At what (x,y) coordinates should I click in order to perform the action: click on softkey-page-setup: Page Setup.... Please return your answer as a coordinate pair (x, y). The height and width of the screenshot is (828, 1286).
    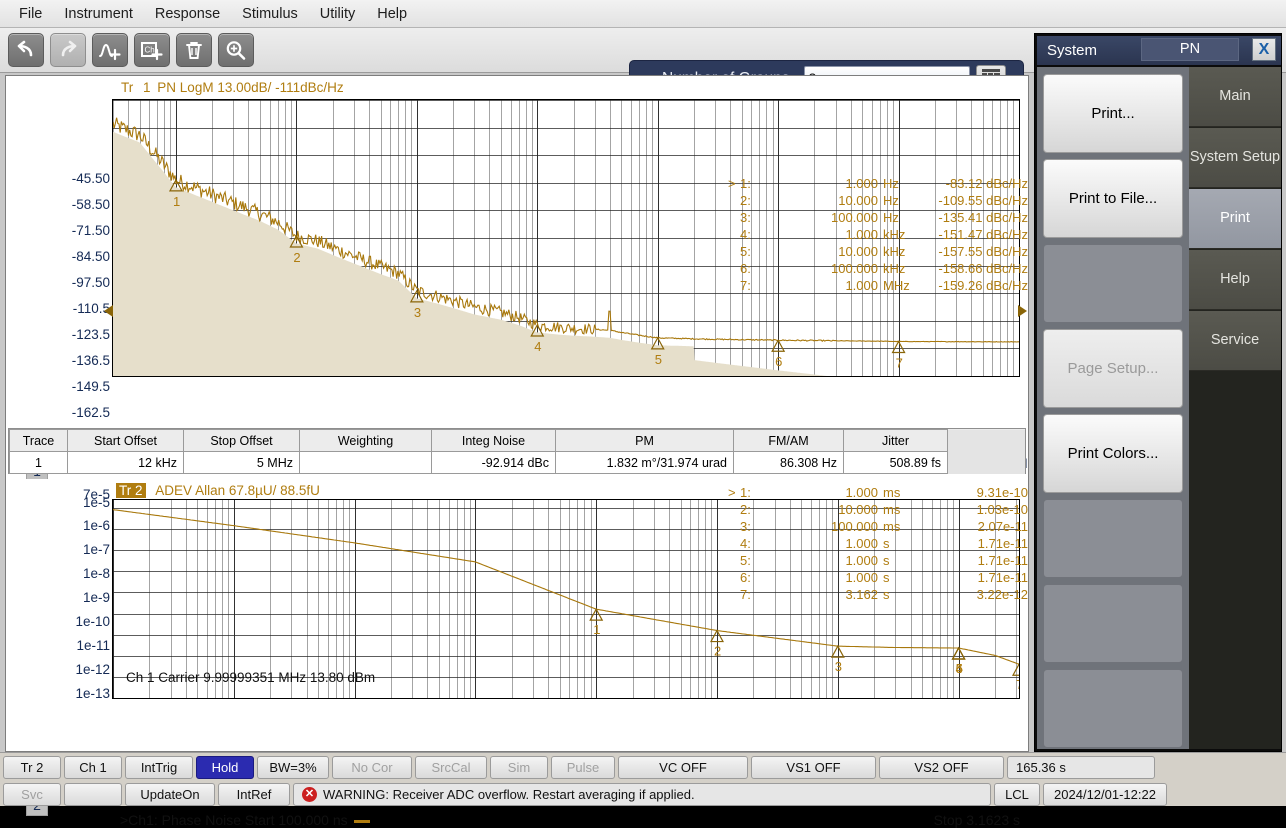
    Looking at the image, I should click on (1113, 368).